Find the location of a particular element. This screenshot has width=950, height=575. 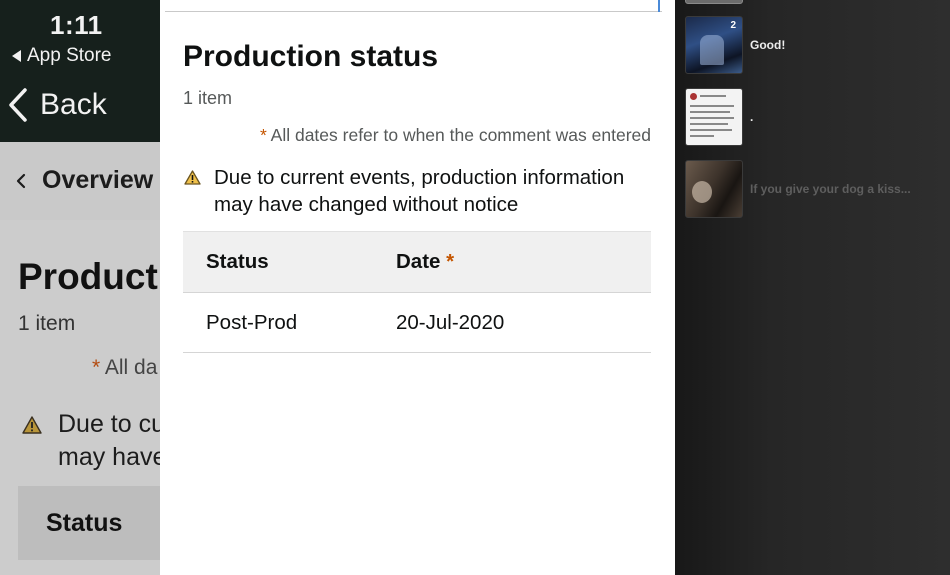

status-cell: Post-Prod is located at coordinates (252, 322).